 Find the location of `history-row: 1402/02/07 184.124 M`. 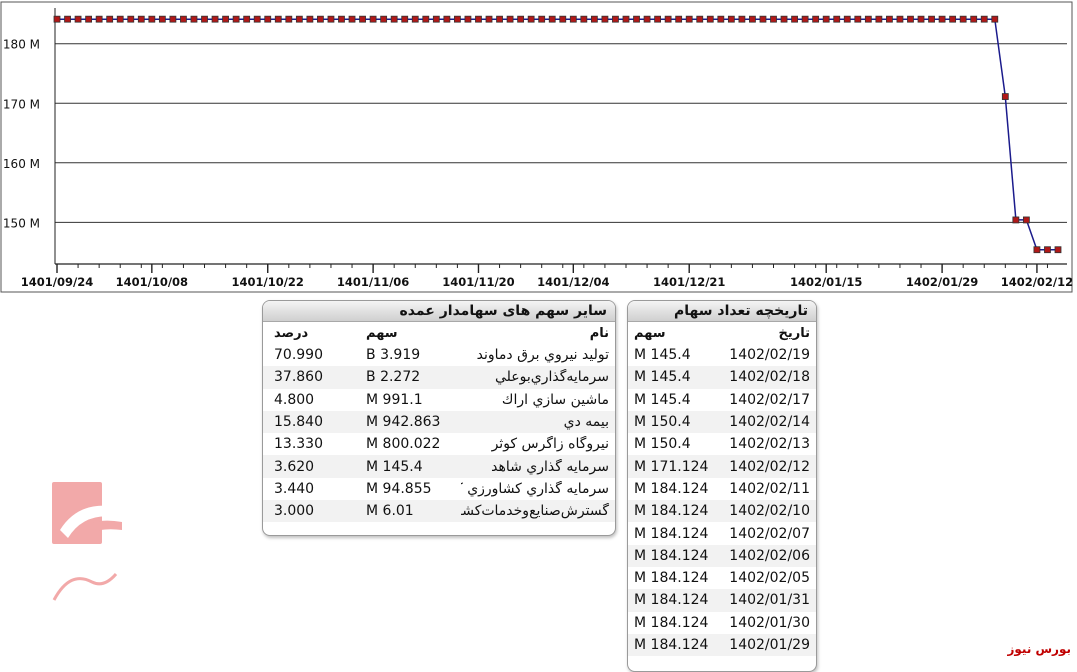

history-row: 1402/02/07 184.124 M is located at coordinates (722, 533).